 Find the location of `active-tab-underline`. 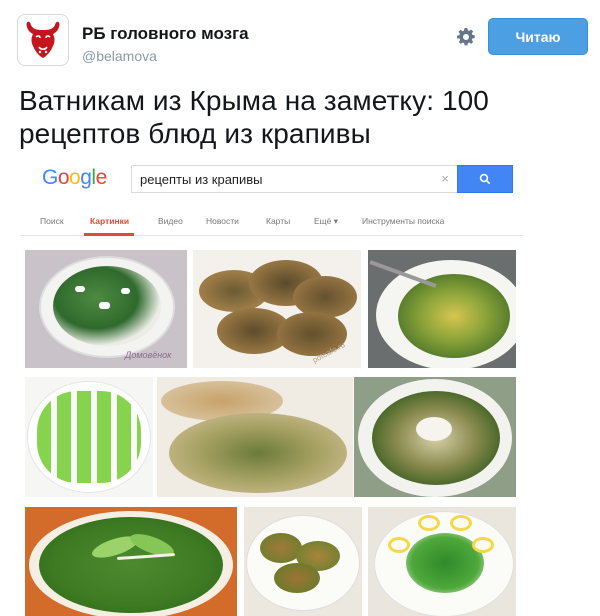

active-tab-underline is located at coordinates (109, 234).